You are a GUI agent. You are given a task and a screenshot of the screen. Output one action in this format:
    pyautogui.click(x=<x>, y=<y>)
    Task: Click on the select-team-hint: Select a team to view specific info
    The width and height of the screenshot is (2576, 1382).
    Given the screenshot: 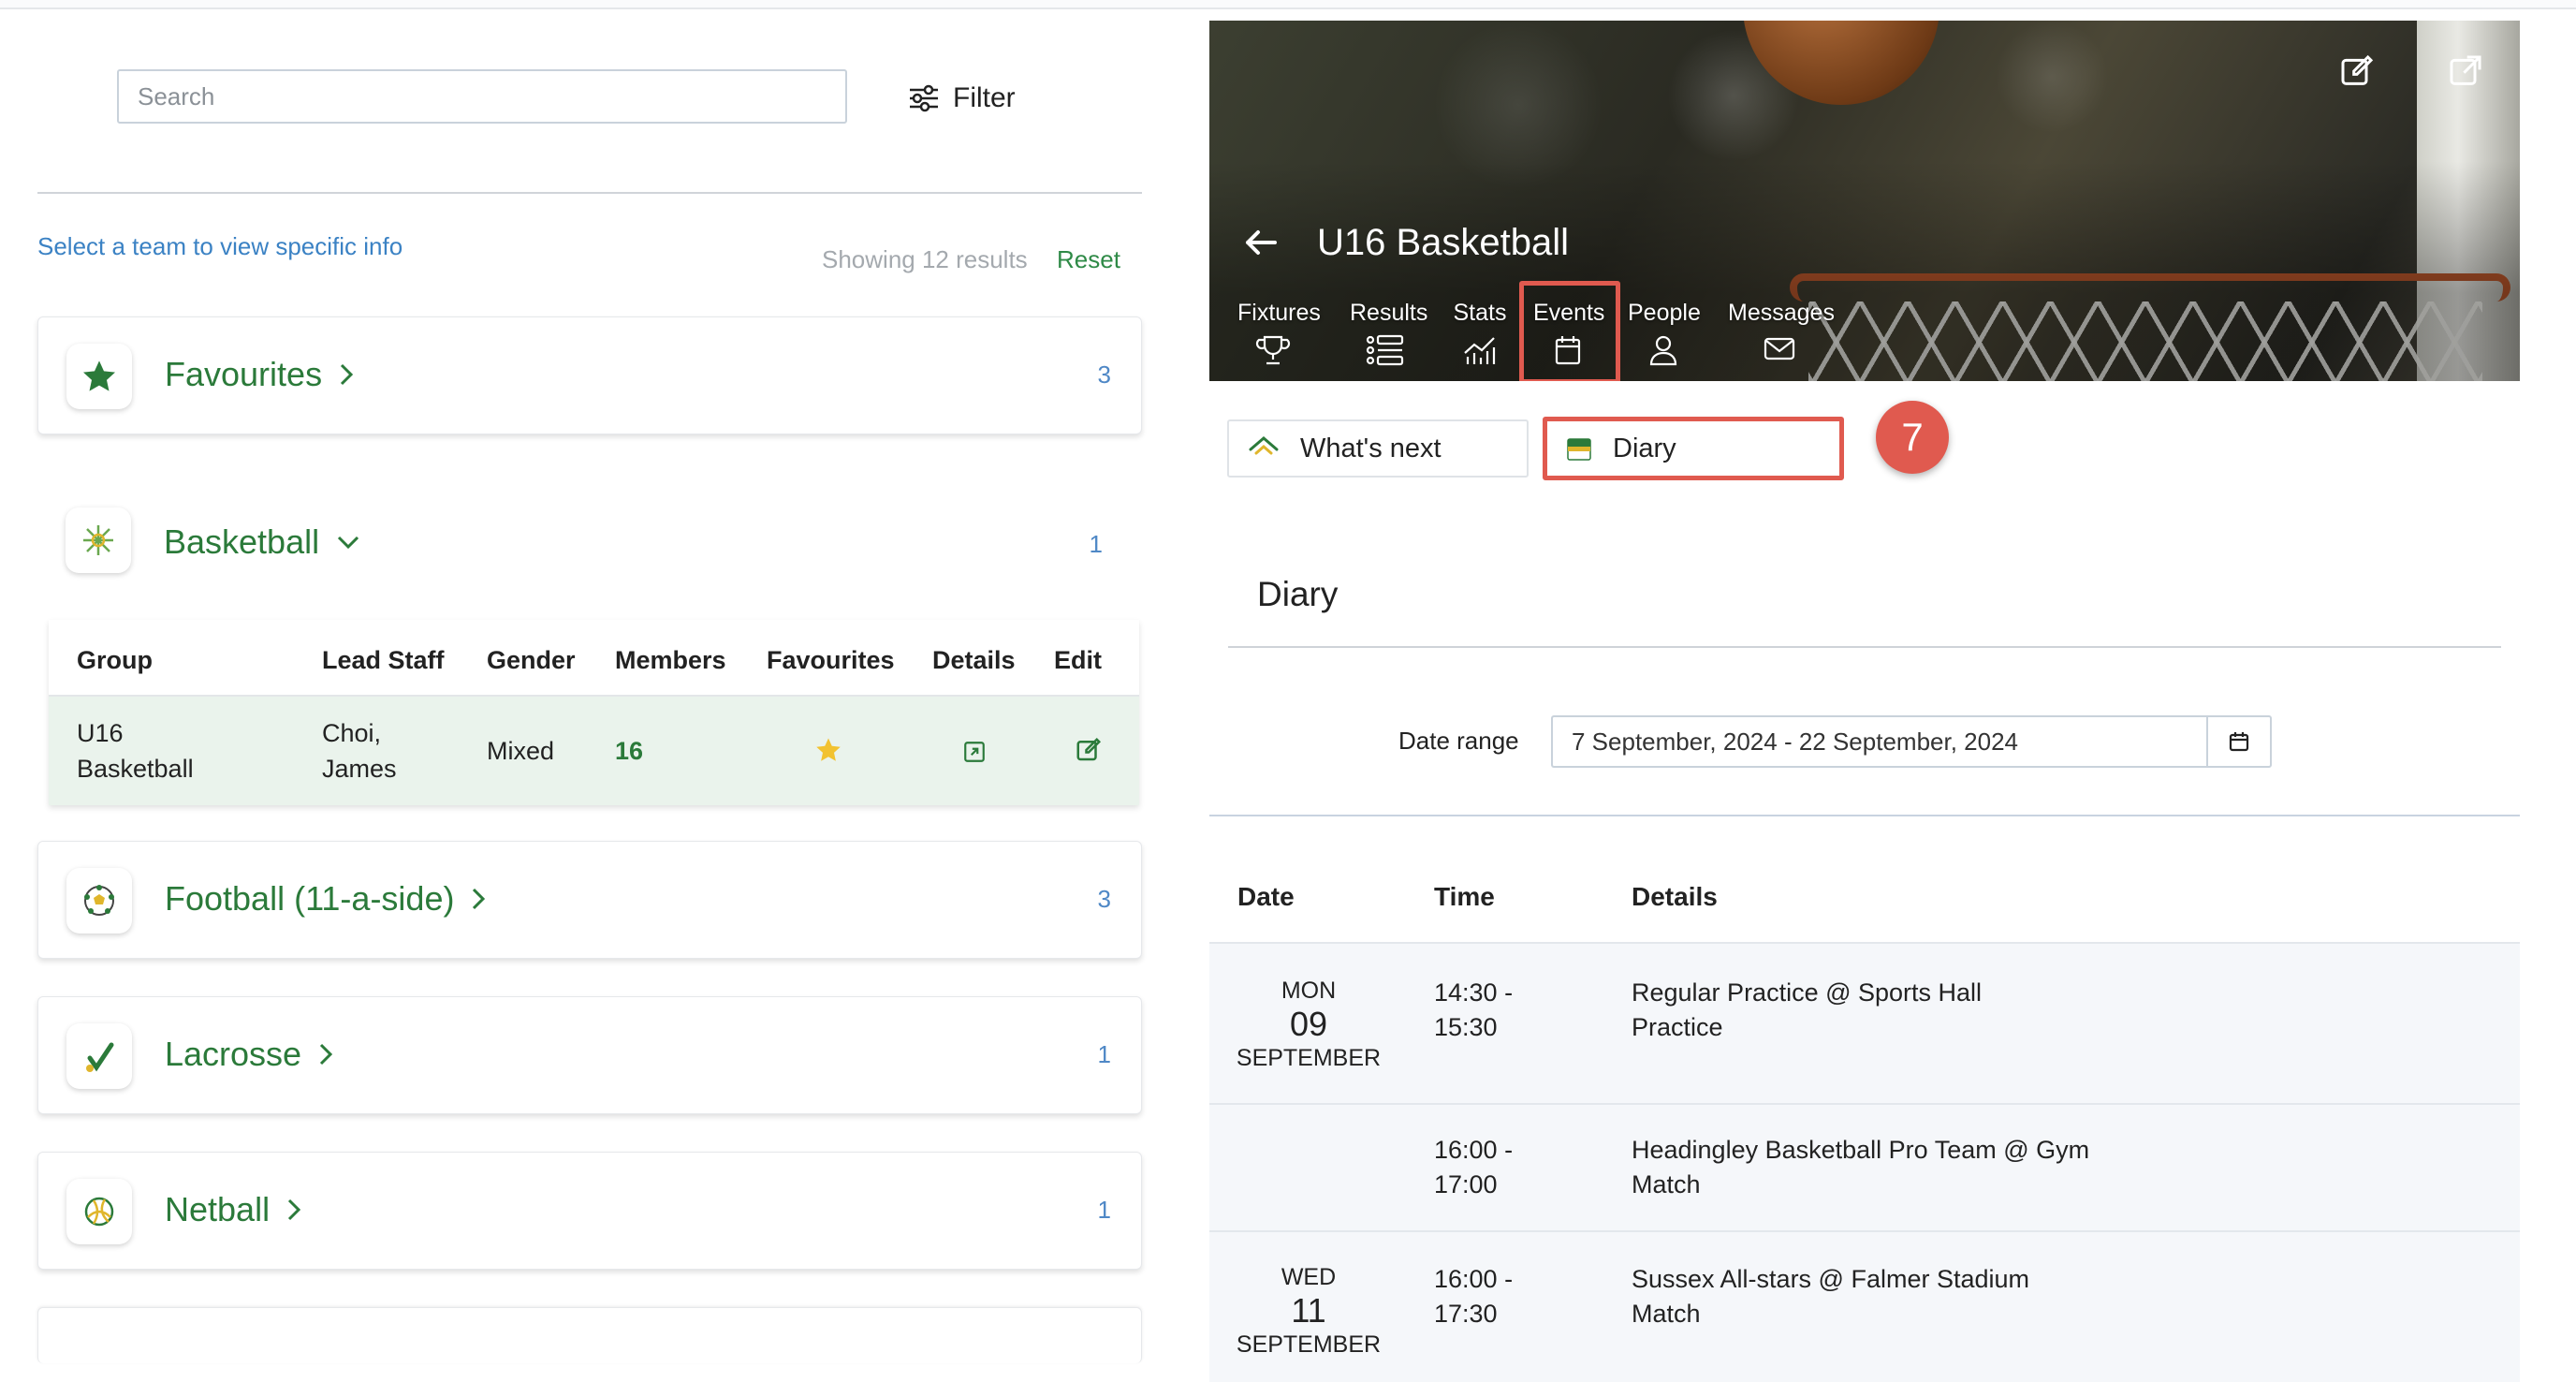 What is the action you would take?
    pyautogui.click(x=220, y=246)
    